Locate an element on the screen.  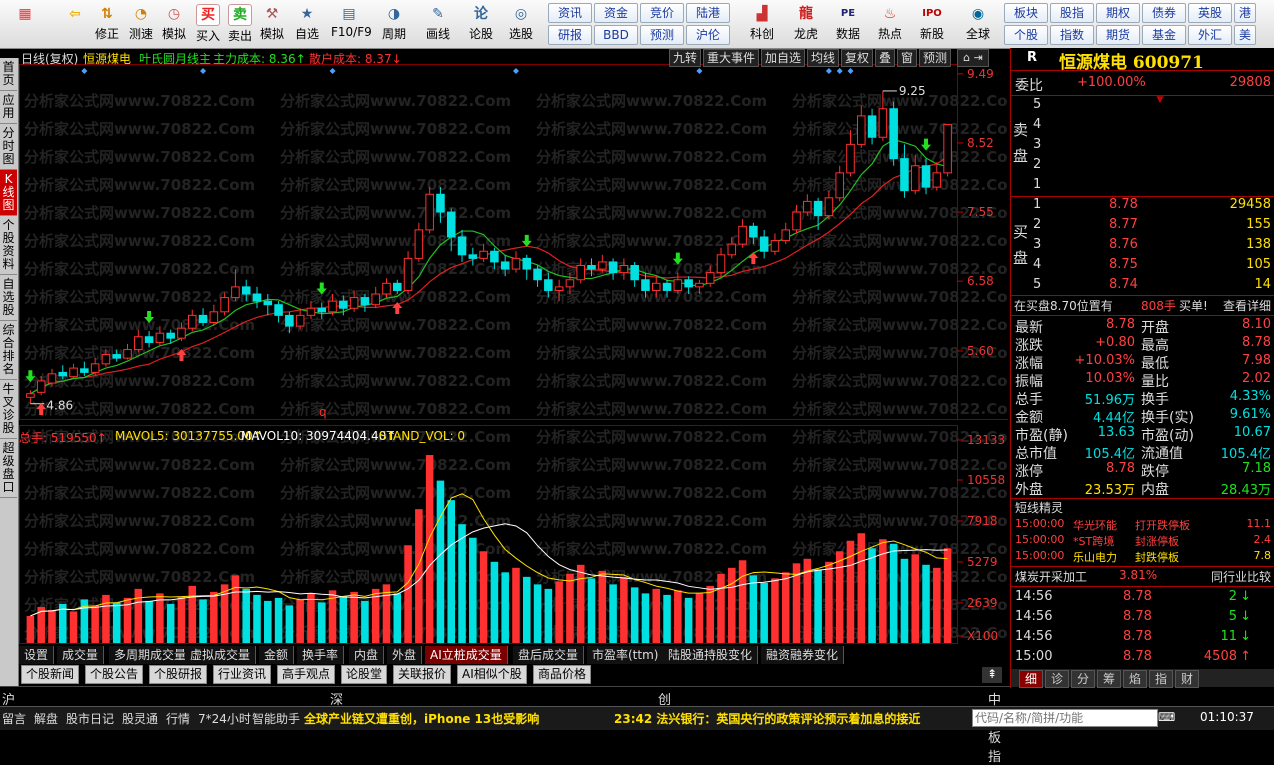
industry-compare-link: 同行业比较 is located at coordinates (1241, 576).